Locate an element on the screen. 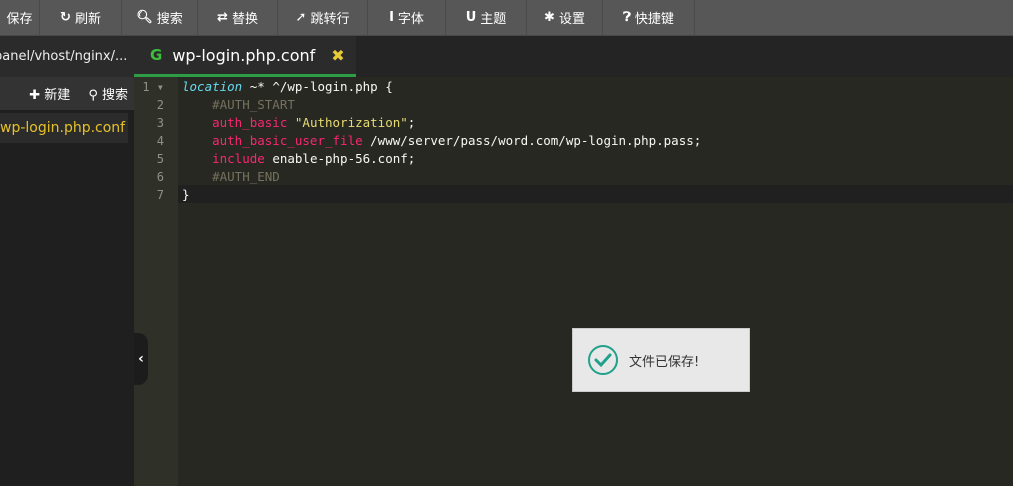 The image size is (1013, 486). toolbar-label: 设置 is located at coordinates (571, 19).